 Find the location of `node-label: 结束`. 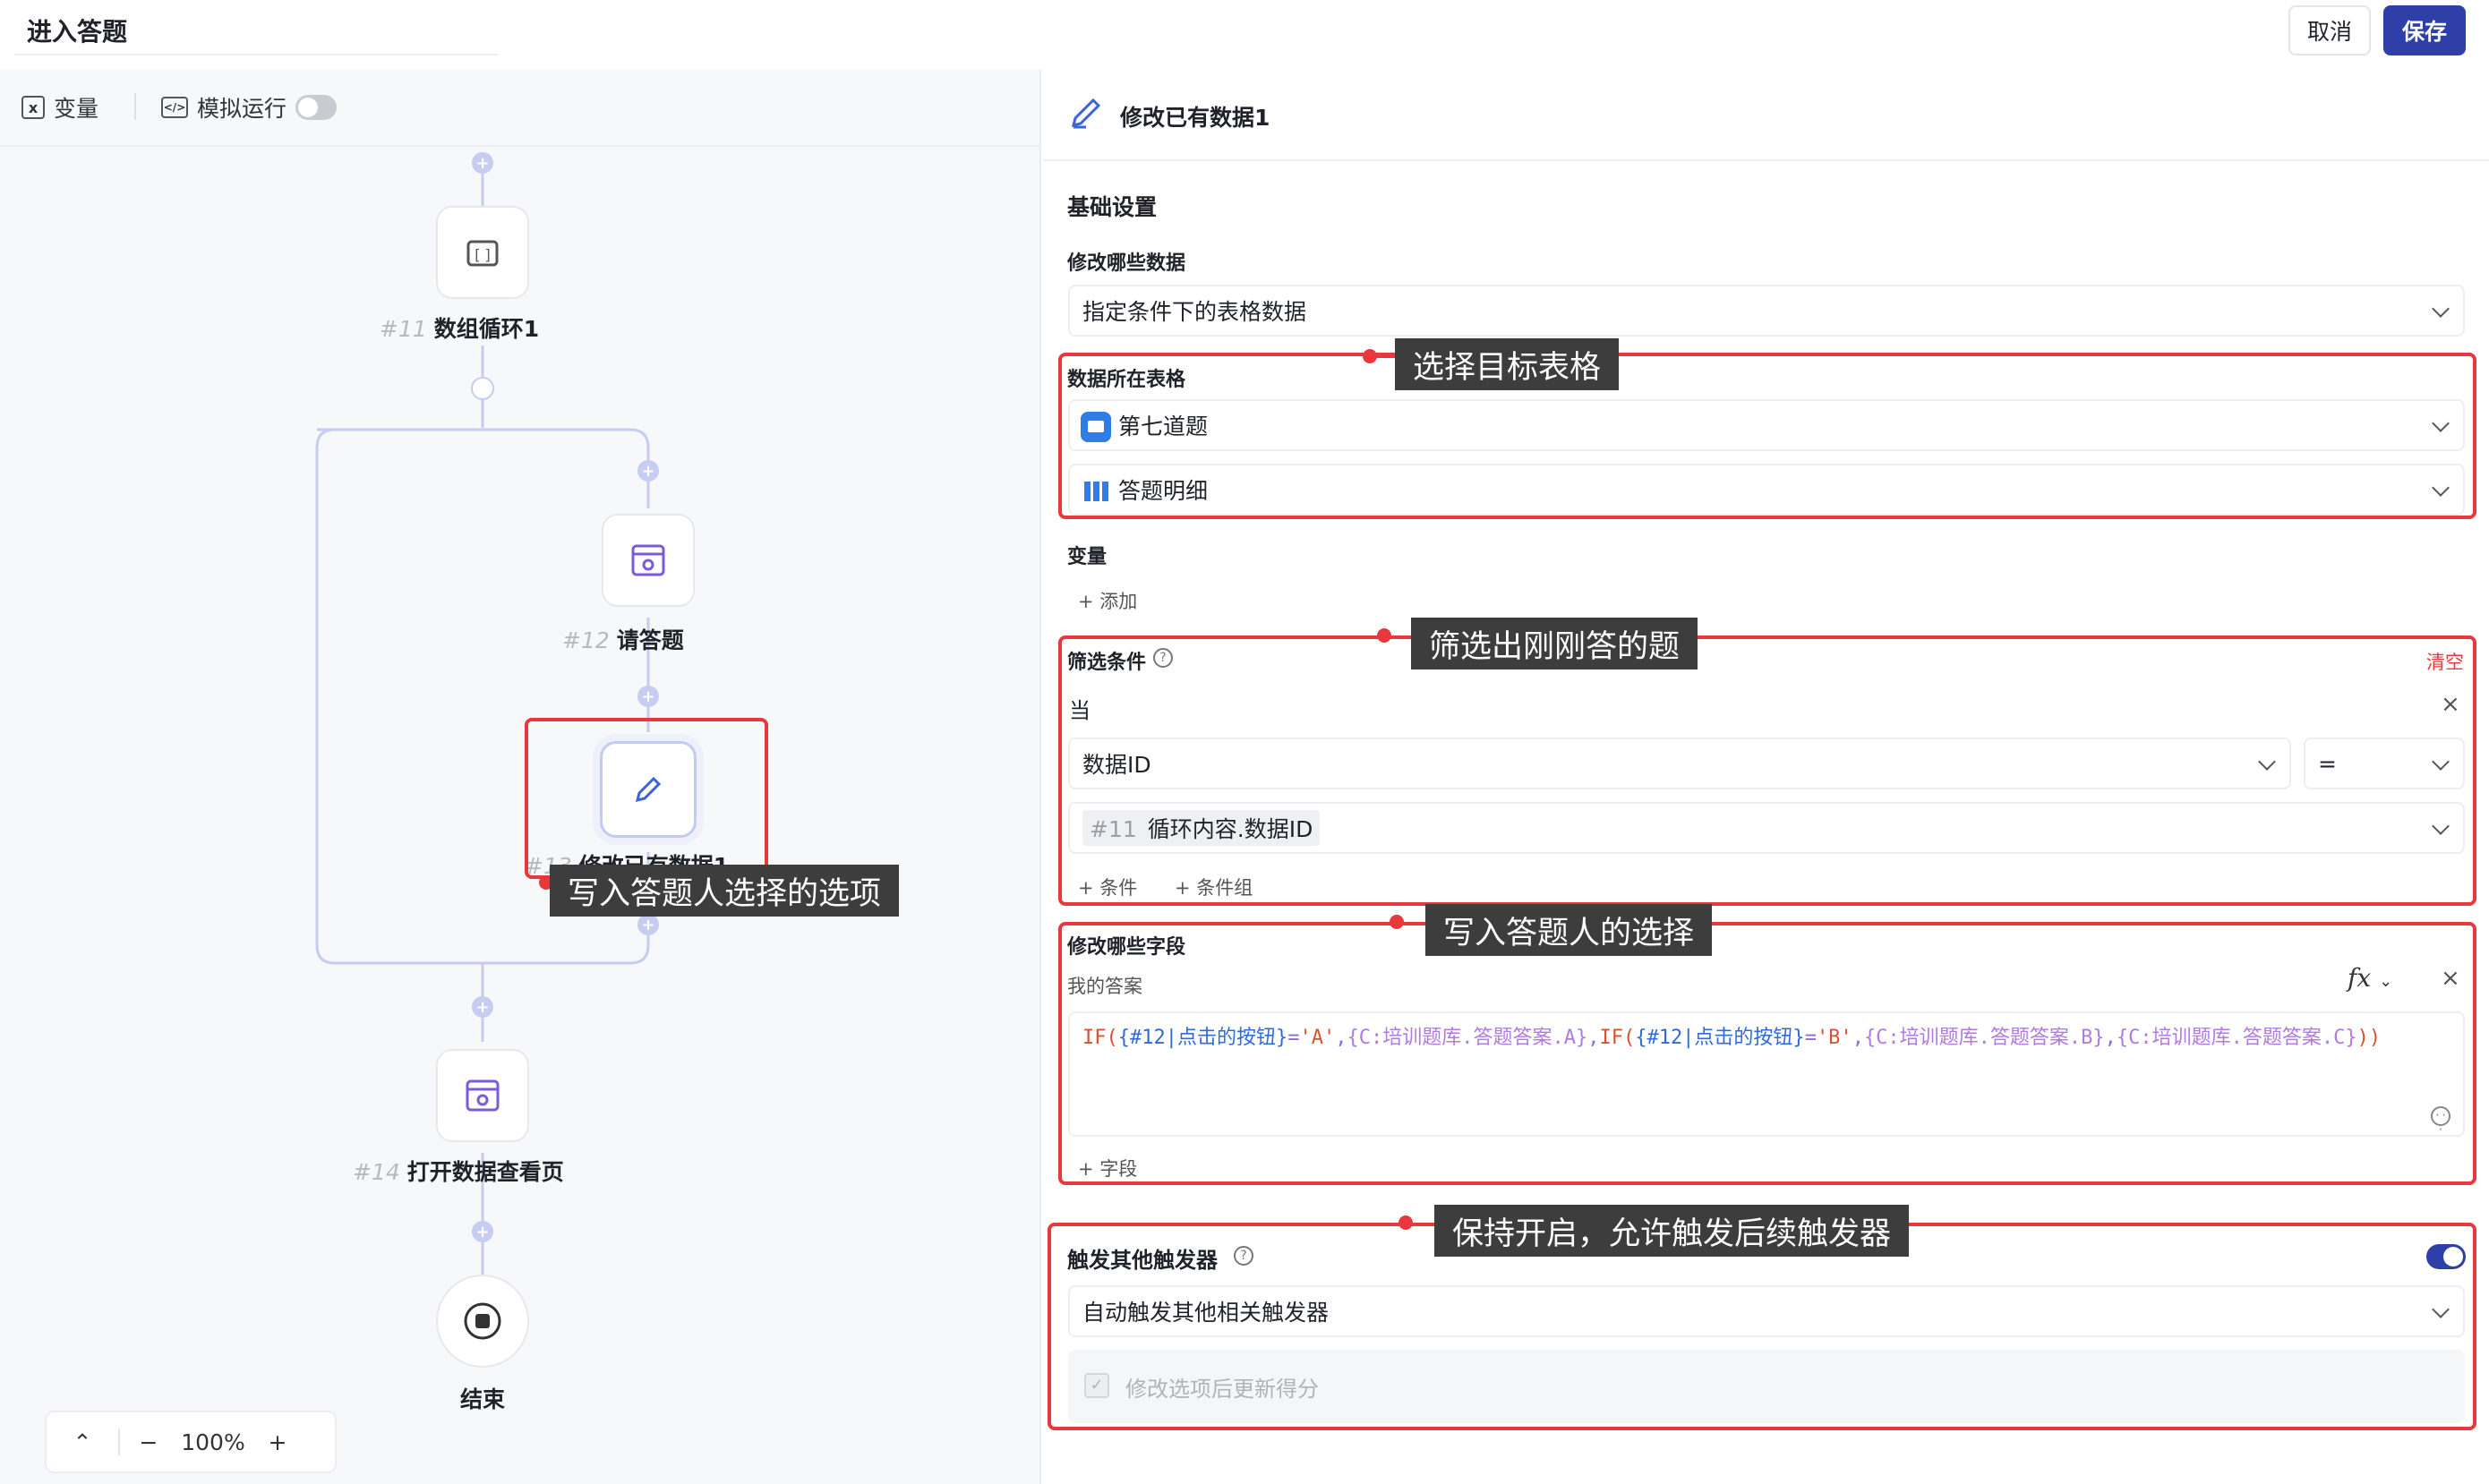

node-label: 结束 is located at coordinates (483, 1399).